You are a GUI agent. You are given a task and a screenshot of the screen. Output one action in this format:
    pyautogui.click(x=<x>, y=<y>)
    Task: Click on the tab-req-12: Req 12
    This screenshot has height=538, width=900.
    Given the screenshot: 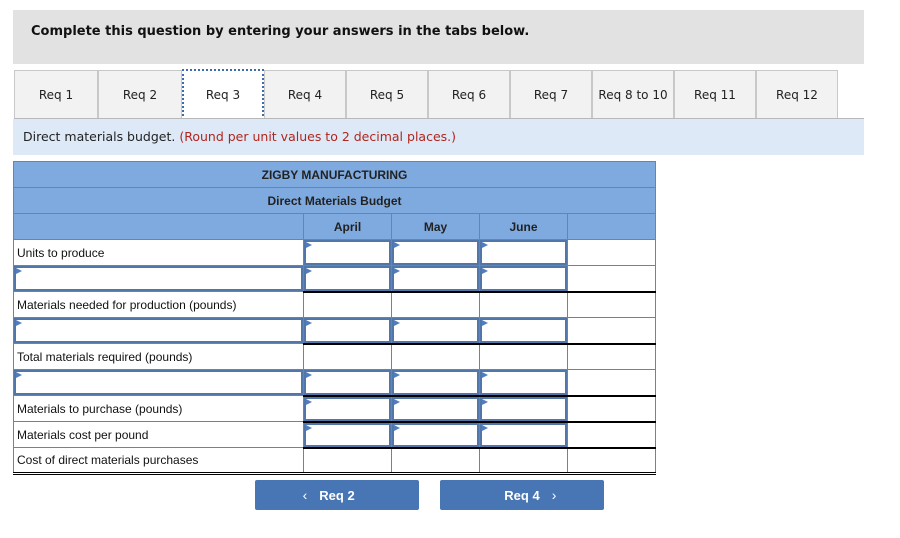 What is the action you would take?
    pyautogui.click(x=797, y=94)
    